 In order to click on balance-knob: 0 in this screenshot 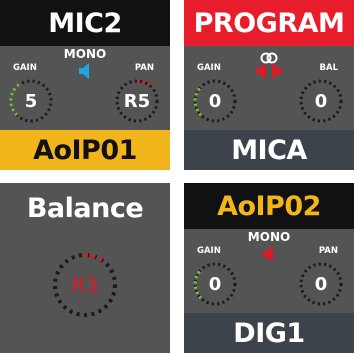, I will do `click(321, 101)`.